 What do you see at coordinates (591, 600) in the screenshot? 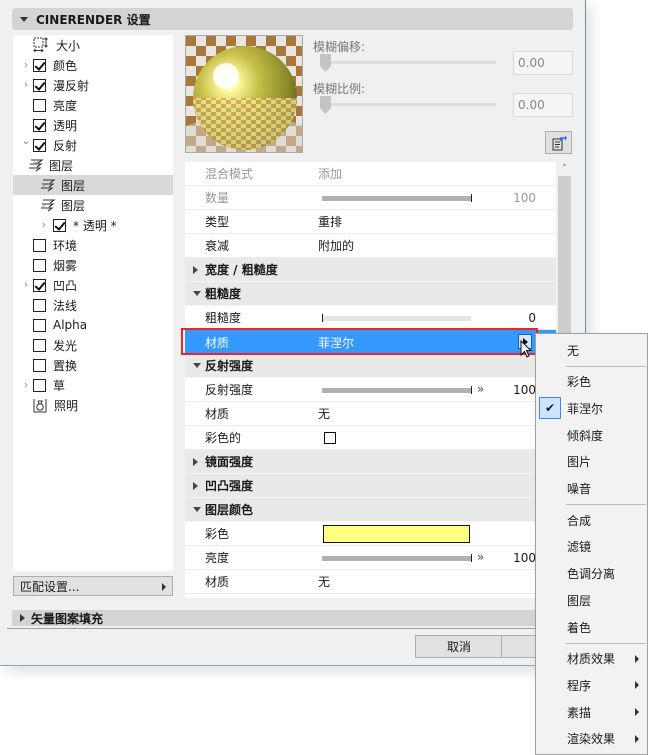
I see `menu-item: 图层` at bounding box center [591, 600].